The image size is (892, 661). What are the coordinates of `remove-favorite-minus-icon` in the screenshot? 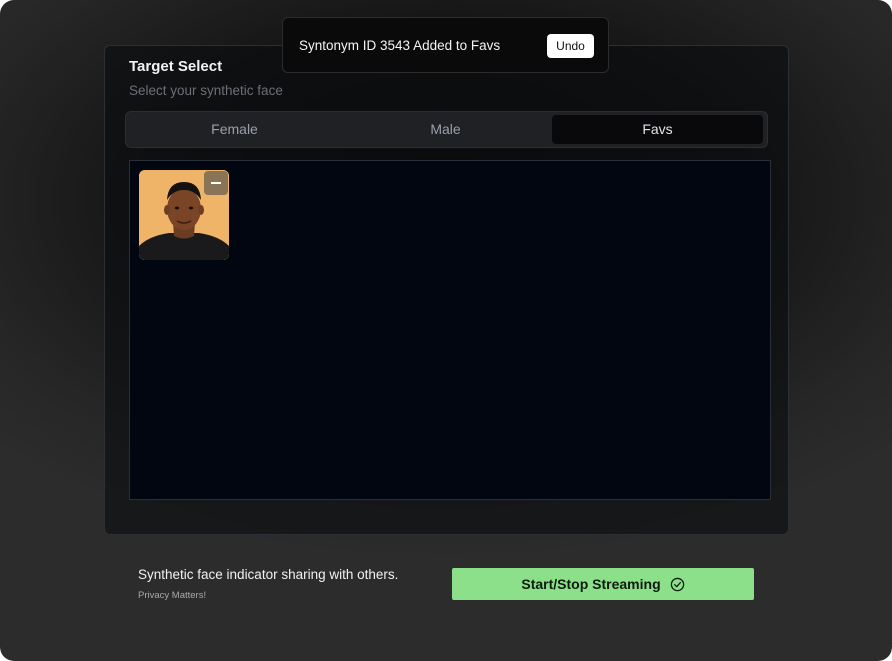 It's located at (216, 183).